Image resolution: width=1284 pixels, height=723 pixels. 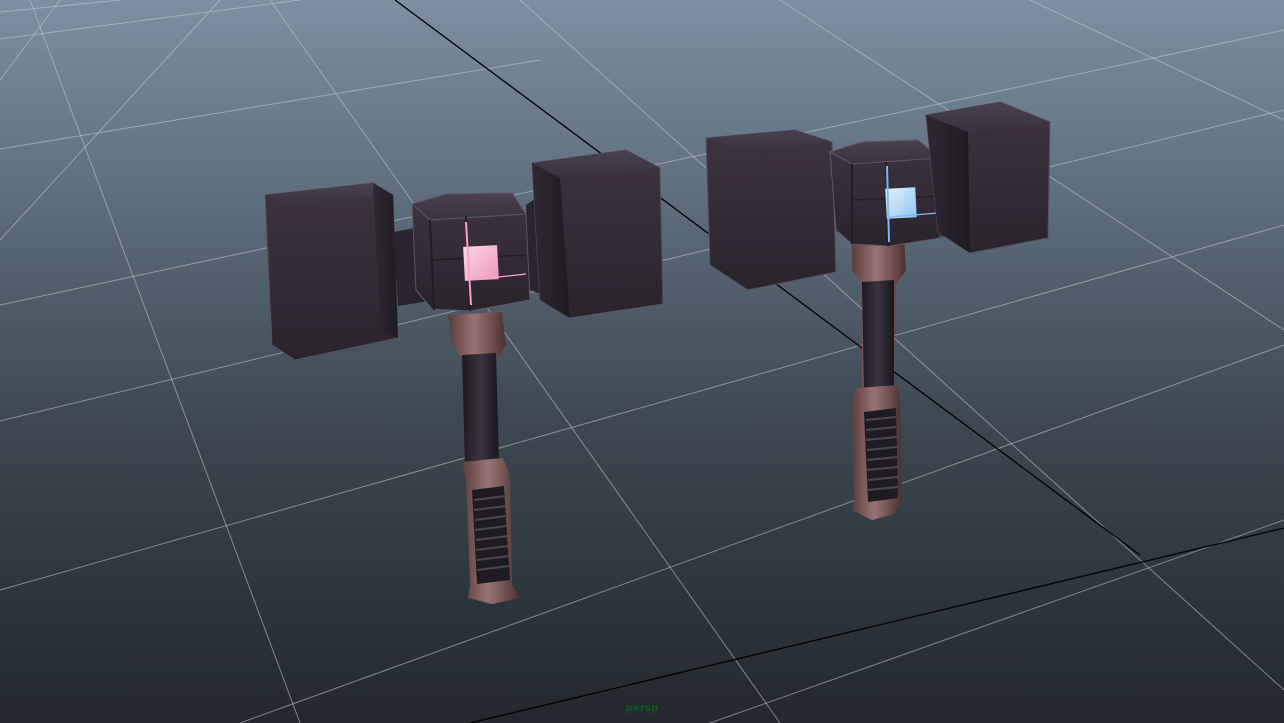 What do you see at coordinates (642, 708) in the screenshot?
I see `camera-label: persp` at bounding box center [642, 708].